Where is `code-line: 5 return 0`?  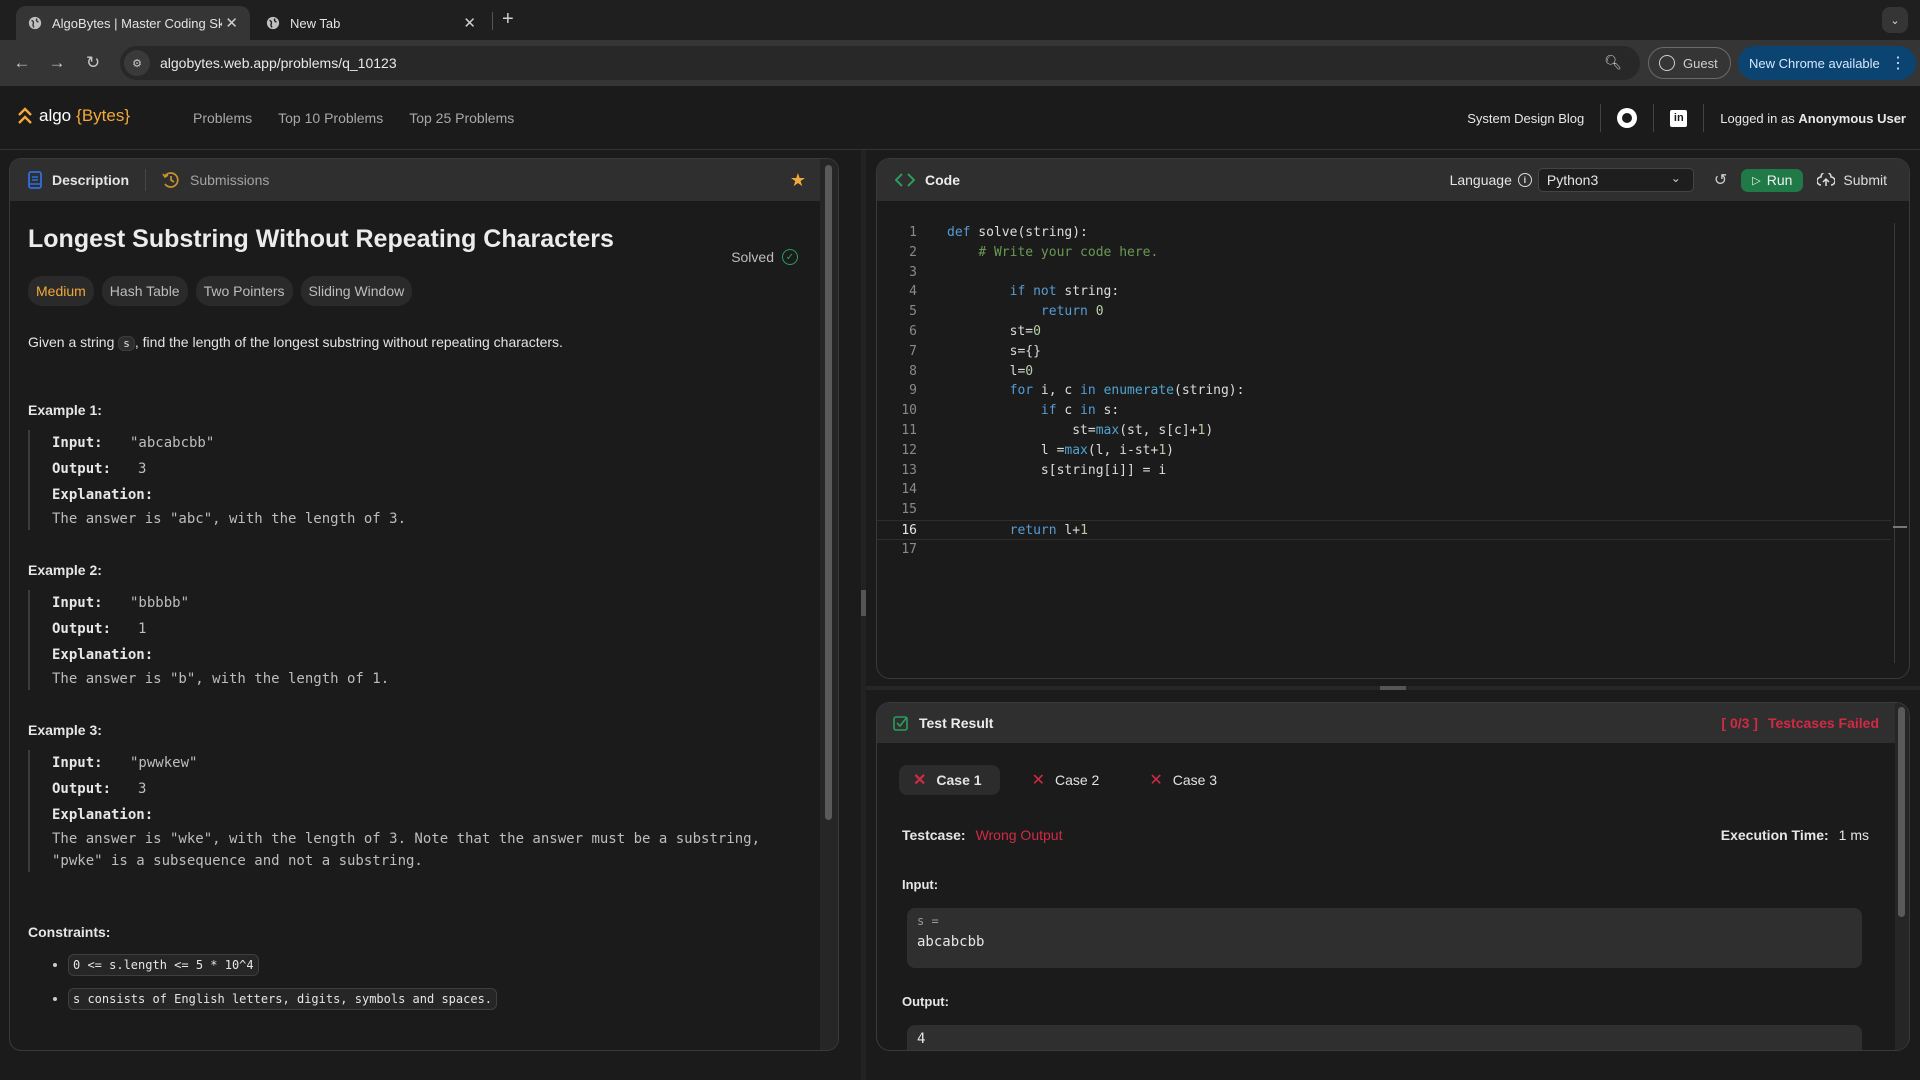
code-line: 5 return 0 is located at coordinates (1384, 312).